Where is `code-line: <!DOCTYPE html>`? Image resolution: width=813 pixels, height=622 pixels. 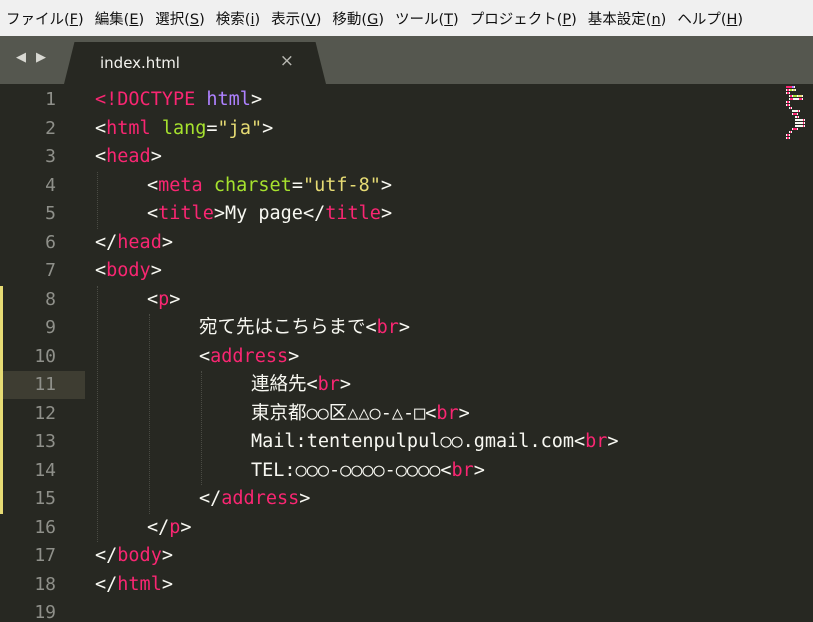
code-line: <!DOCTYPE html> is located at coordinates (178, 100).